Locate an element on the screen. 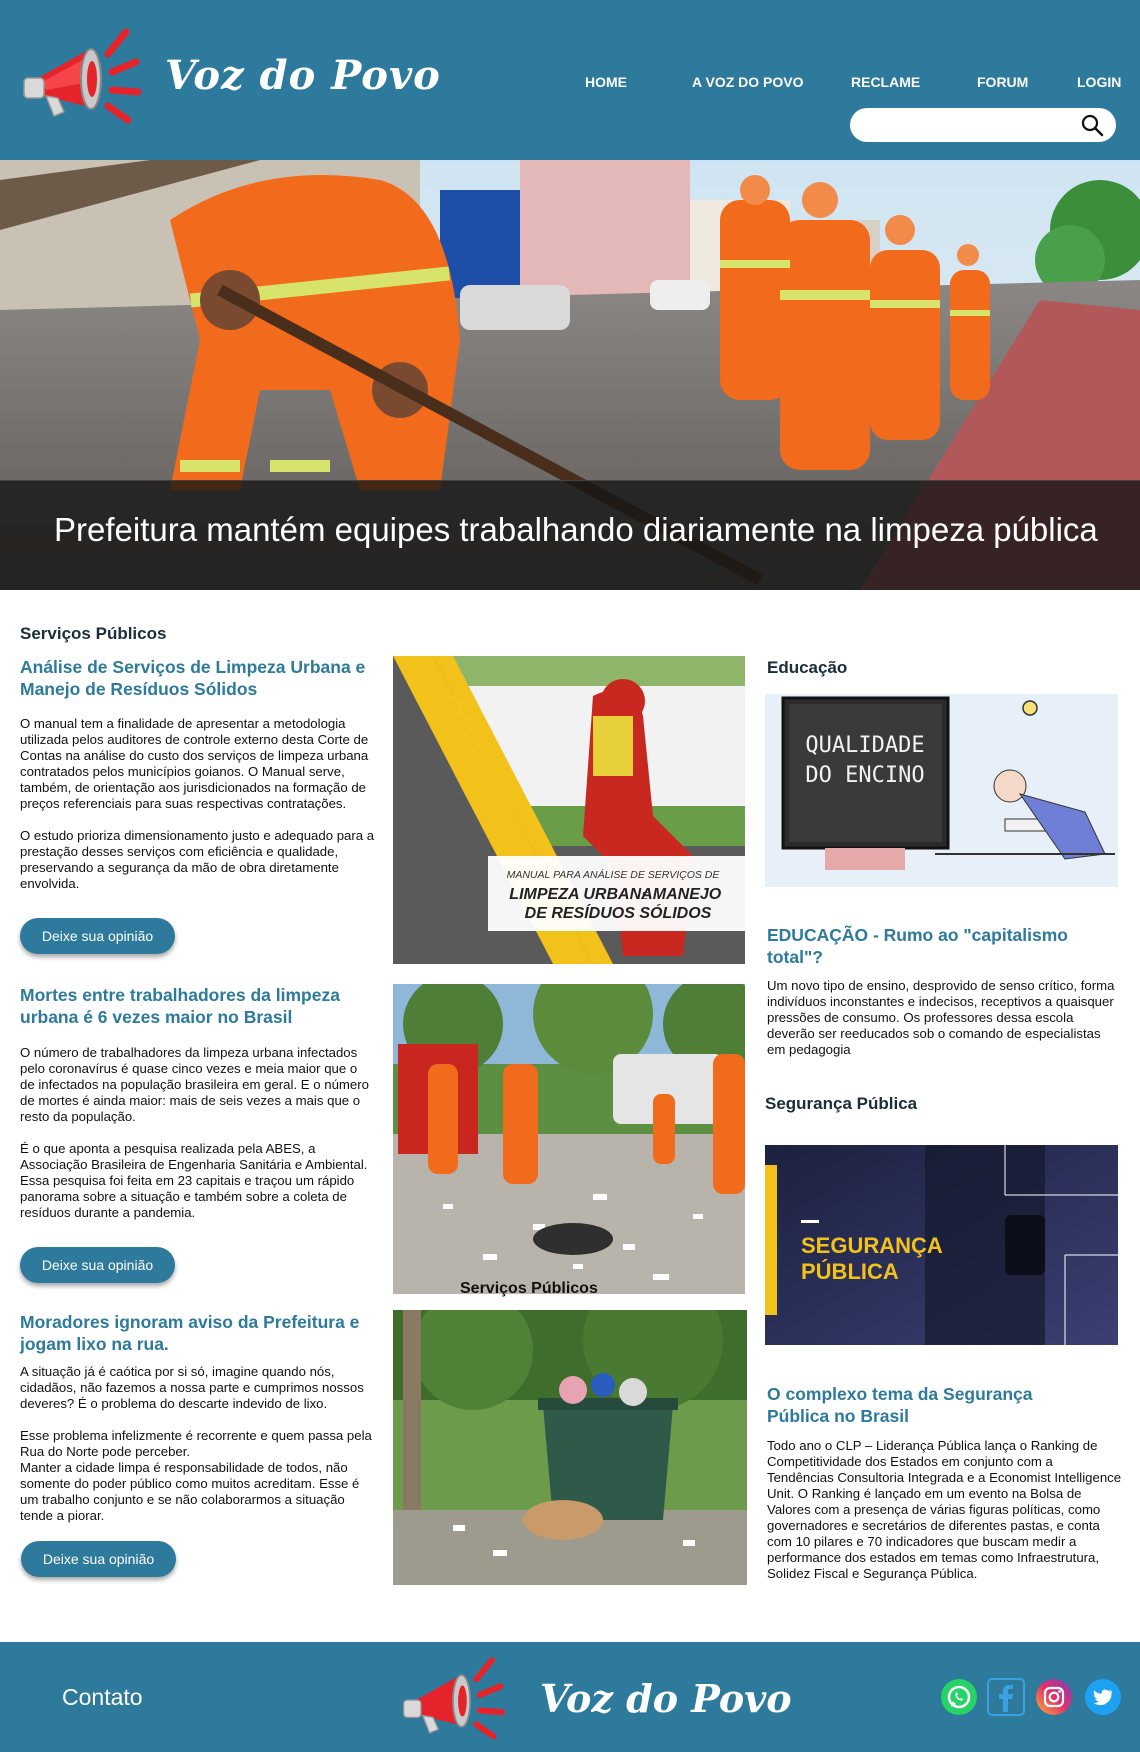 The image size is (1140, 1752). education-cartoon-illustration: QUALIDADE DO ENCINO is located at coordinates (941, 790).